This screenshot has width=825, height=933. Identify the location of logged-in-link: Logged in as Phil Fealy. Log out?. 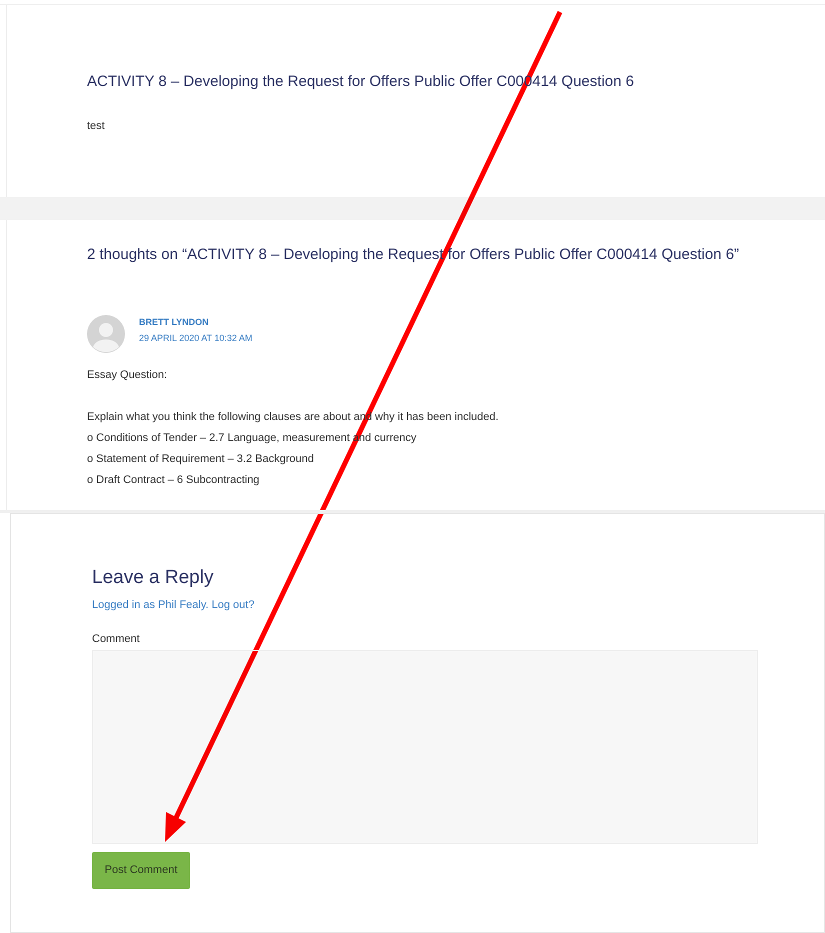
(417, 604).